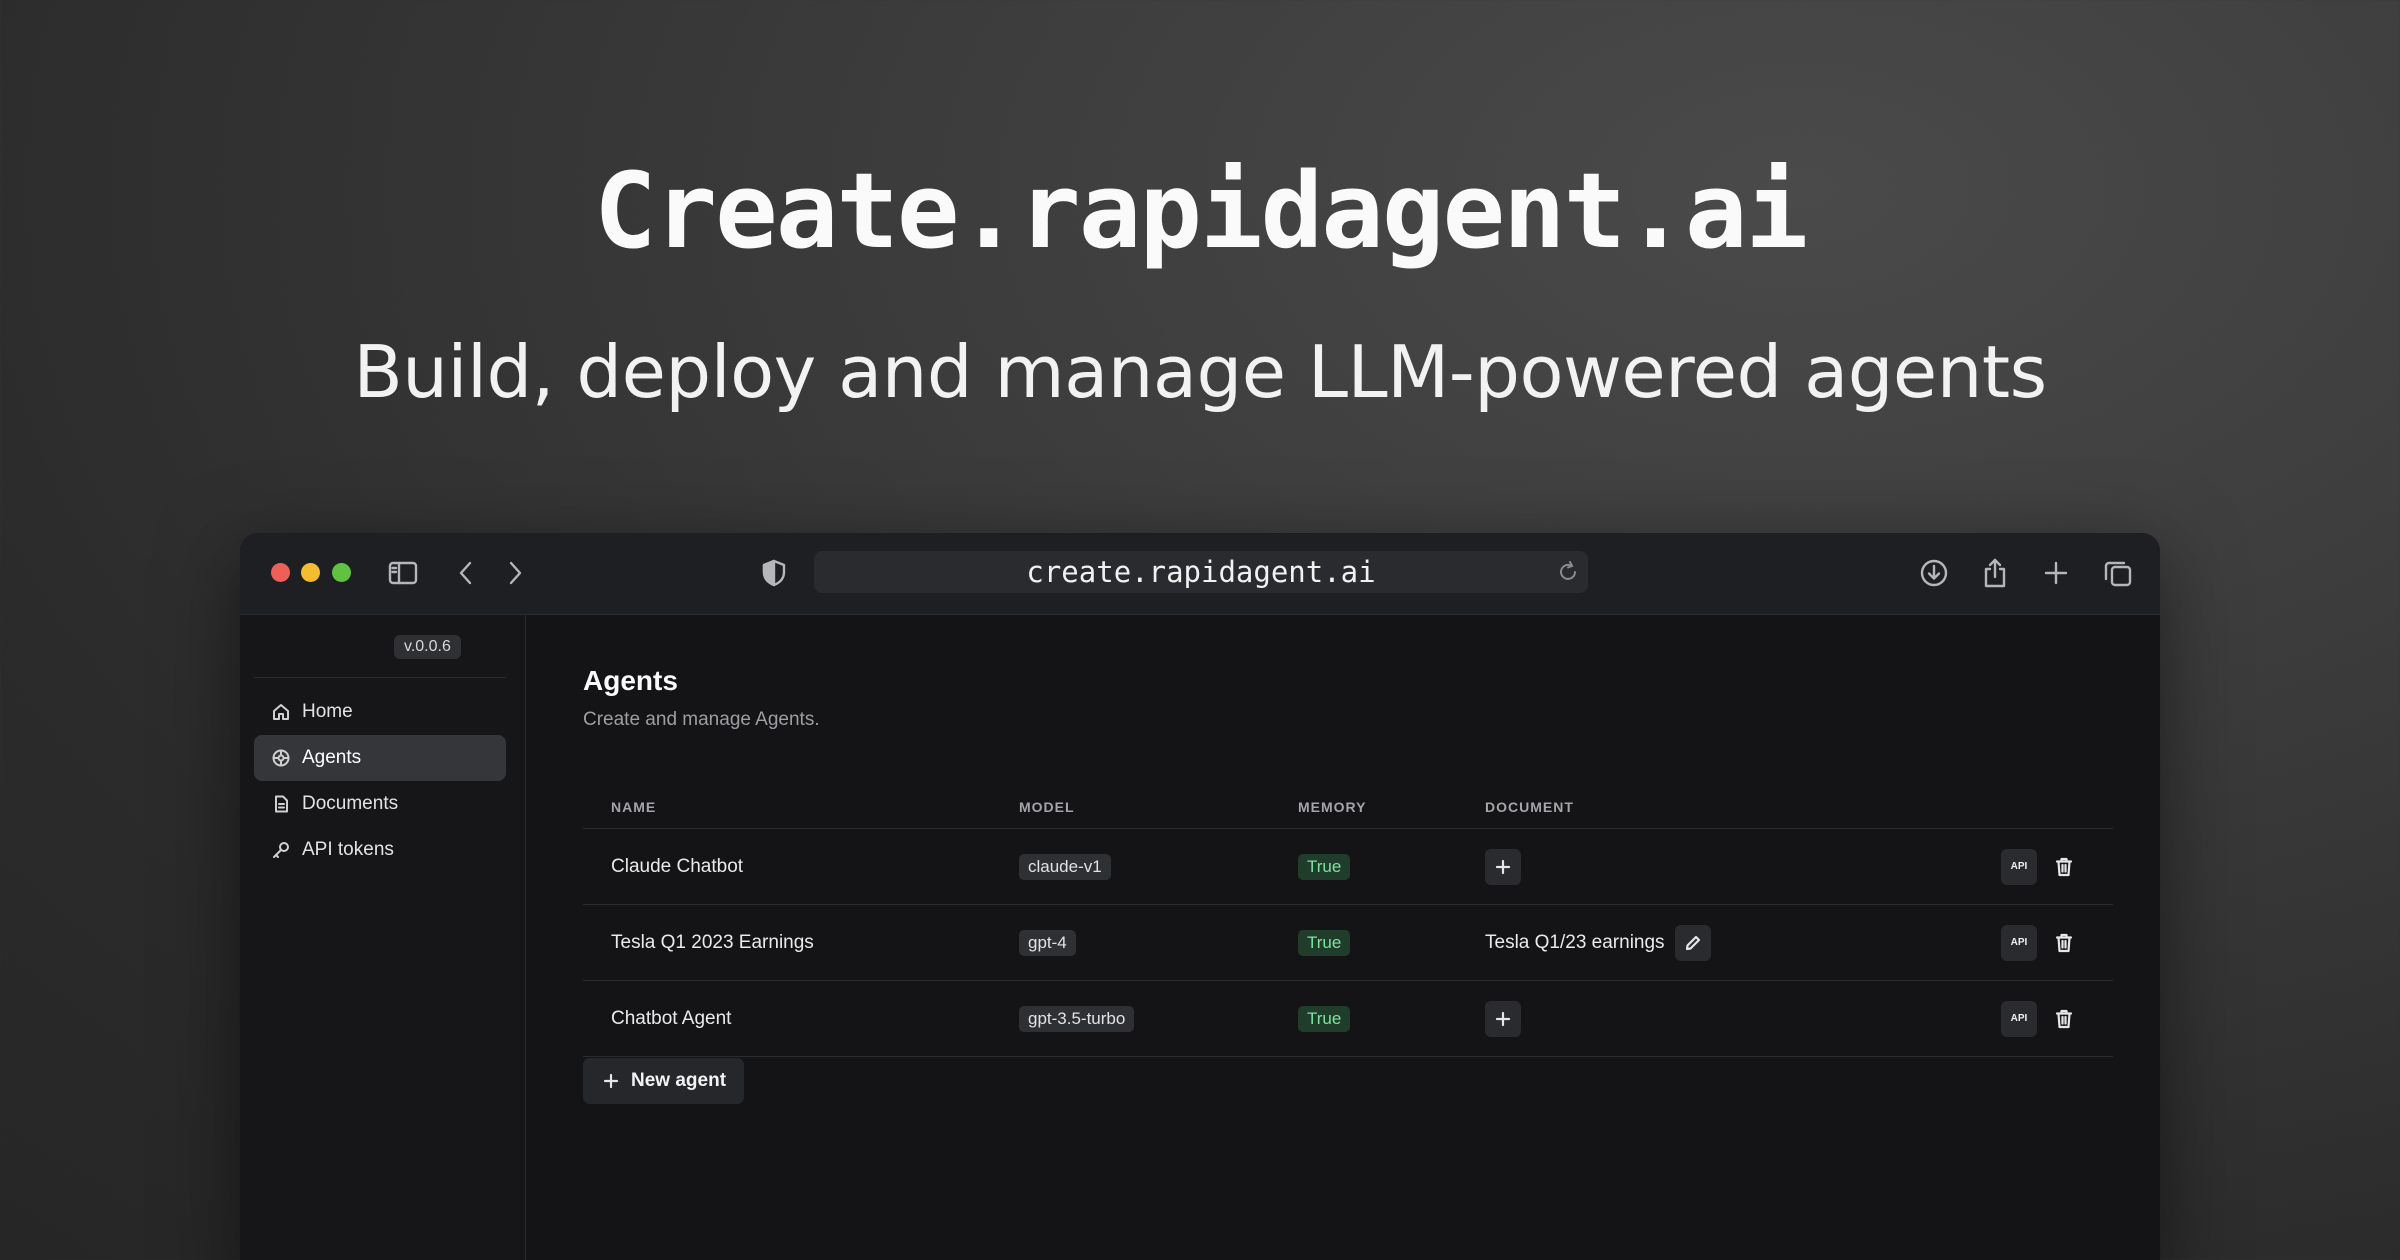 The width and height of the screenshot is (2400, 1260). What do you see at coordinates (2118, 573) in the screenshot?
I see `tabs-overview-icon` at bounding box center [2118, 573].